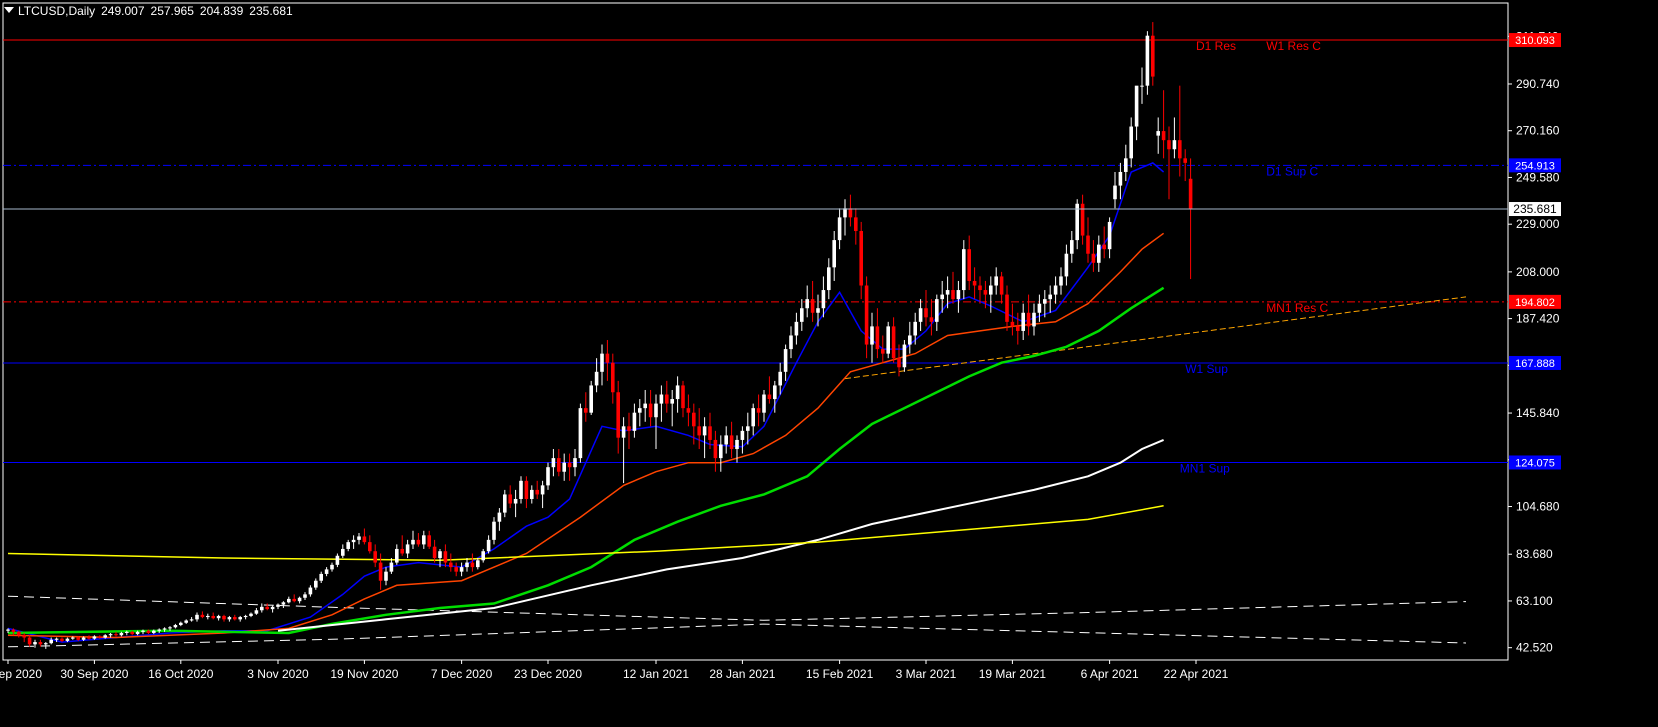 The width and height of the screenshot is (1658, 727). Describe the element at coordinates (148, 11) in the screenshot. I see `chart-header: LTCUSD,Daily 249.007 257.965 204.839 235.681` at that location.